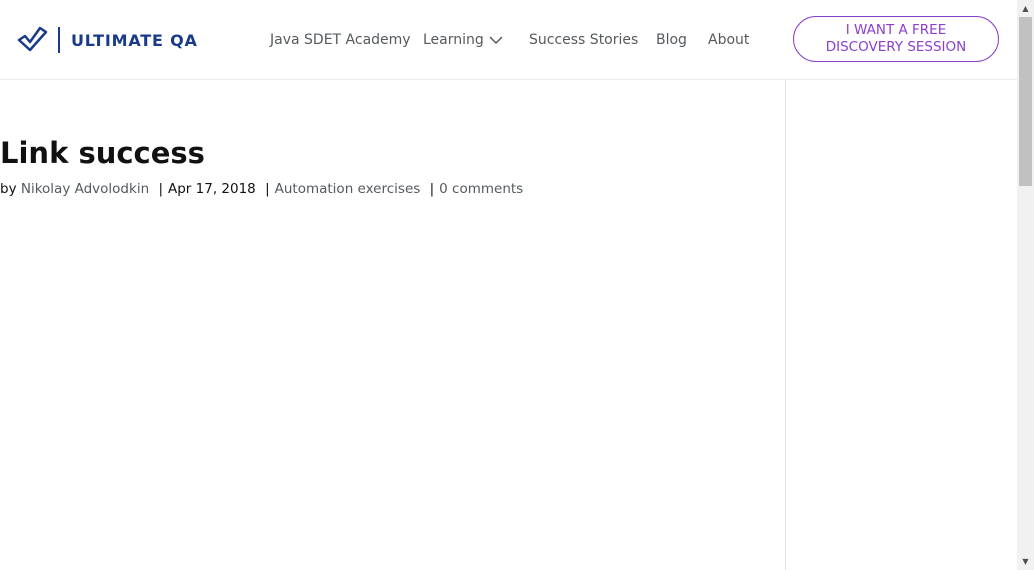 The image size is (1034, 570). Describe the element at coordinates (1025, 561) in the screenshot. I see `scroll-down-arrow-icon: ▼` at that location.